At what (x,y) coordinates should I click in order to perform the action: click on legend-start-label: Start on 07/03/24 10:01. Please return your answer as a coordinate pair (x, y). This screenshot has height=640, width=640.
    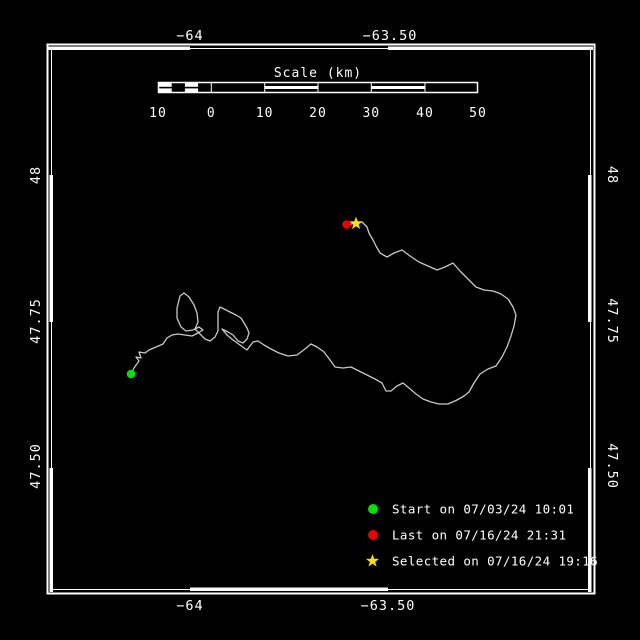
    Looking at the image, I should click on (483, 509).